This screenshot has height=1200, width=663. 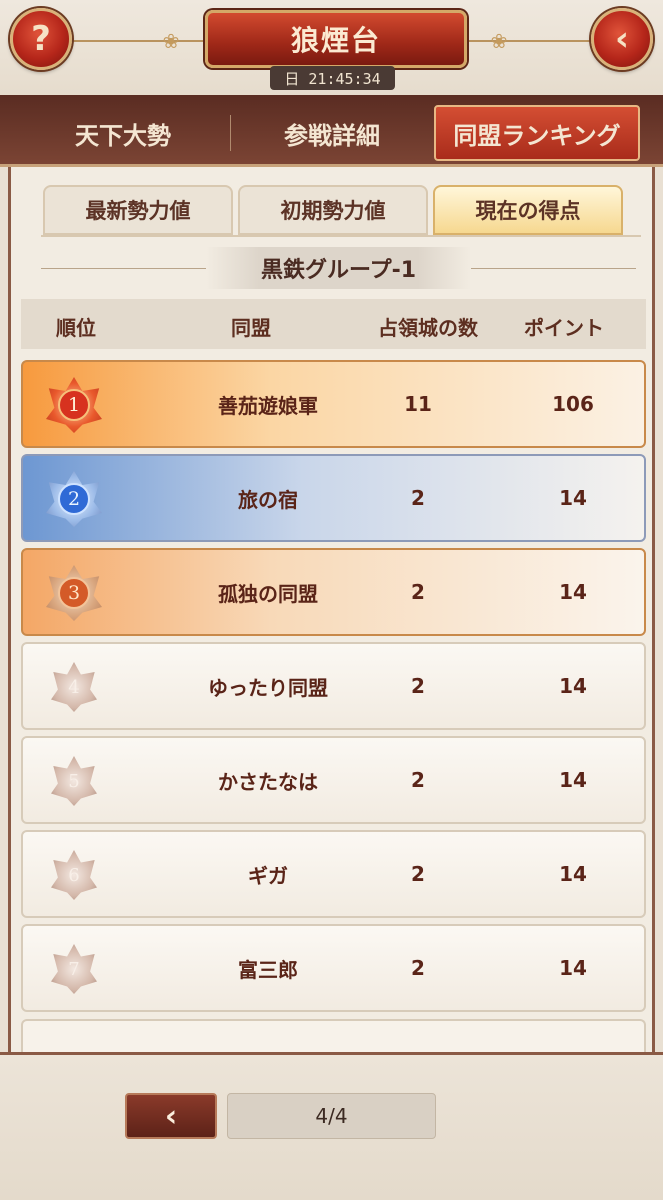 I want to click on table-row: 2 旅の宿 2 14, so click(x=333, y=498).